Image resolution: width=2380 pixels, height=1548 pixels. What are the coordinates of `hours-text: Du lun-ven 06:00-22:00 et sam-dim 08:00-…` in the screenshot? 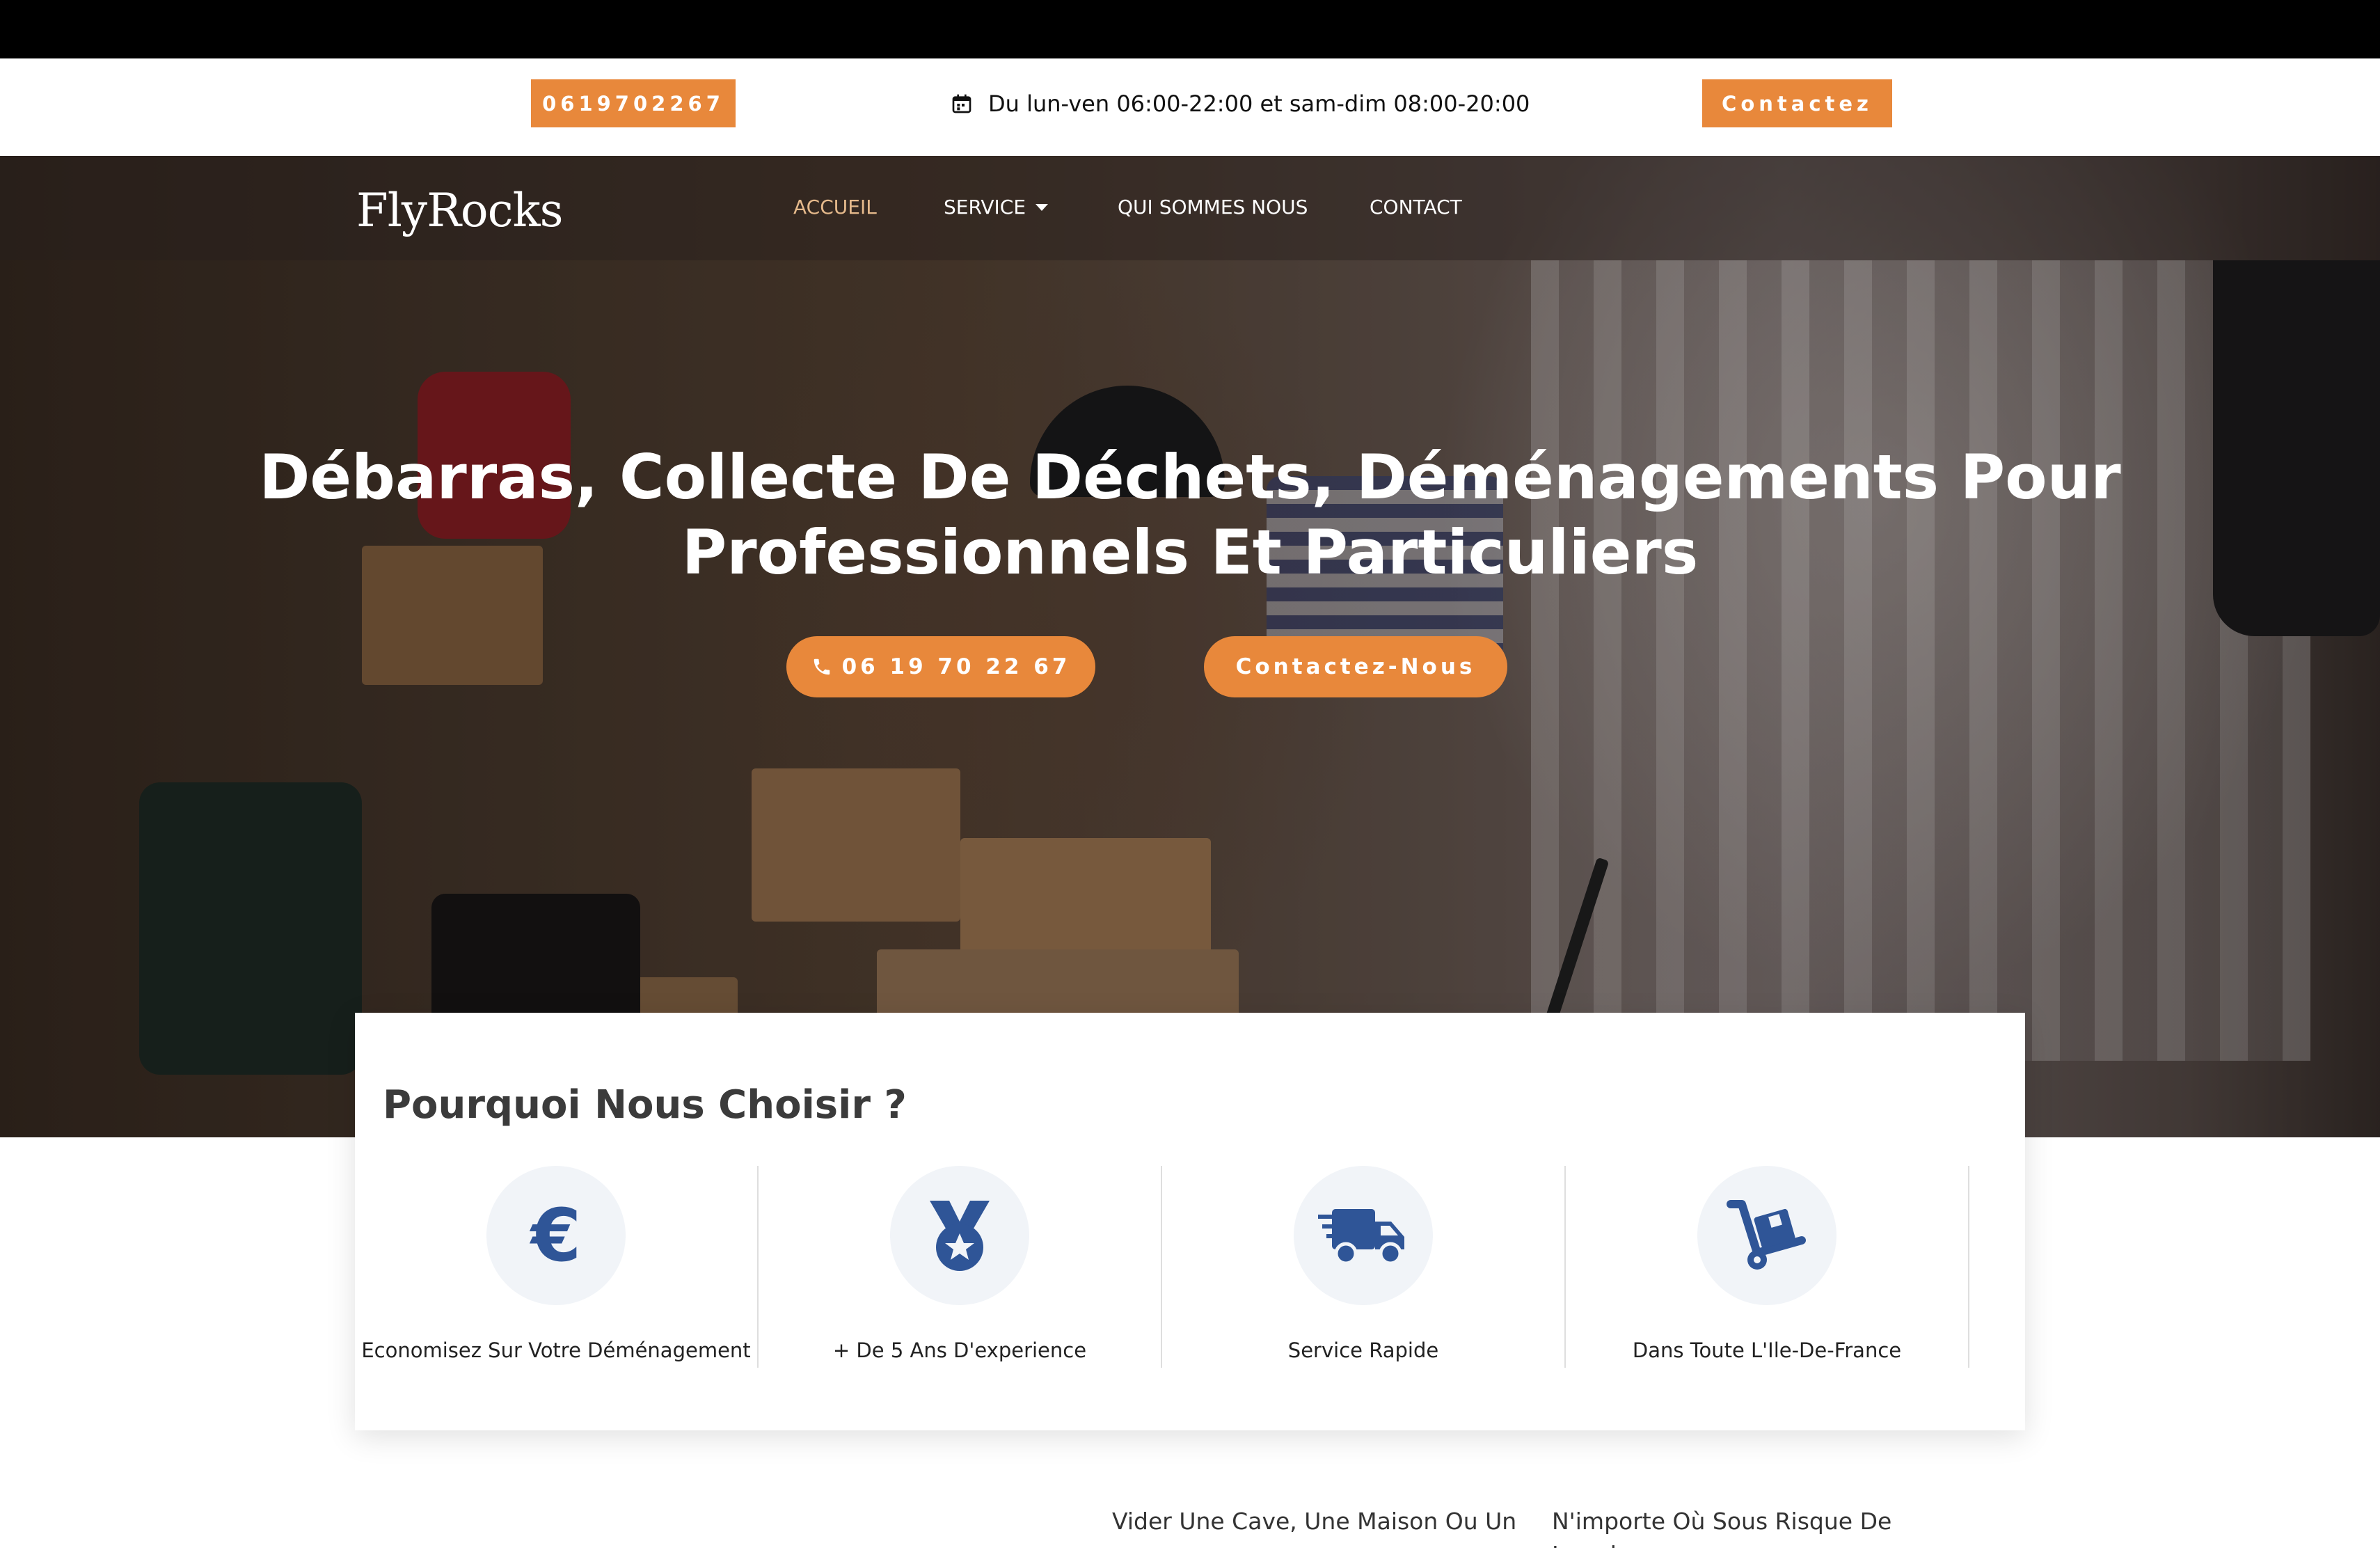 It's located at (1259, 103).